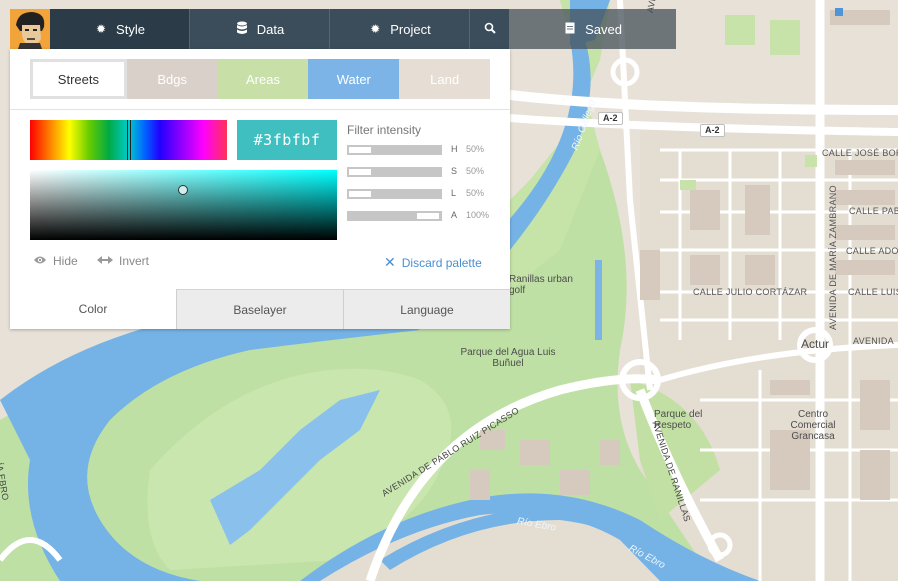  I want to click on filter-slider-h: H 50%, so click(422, 150).